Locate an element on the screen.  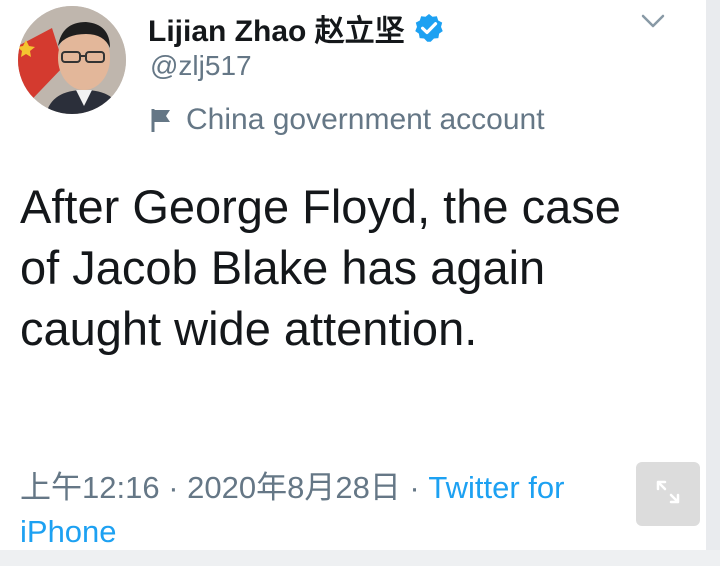
verified-badge-icon is located at coordinates (429, 28).